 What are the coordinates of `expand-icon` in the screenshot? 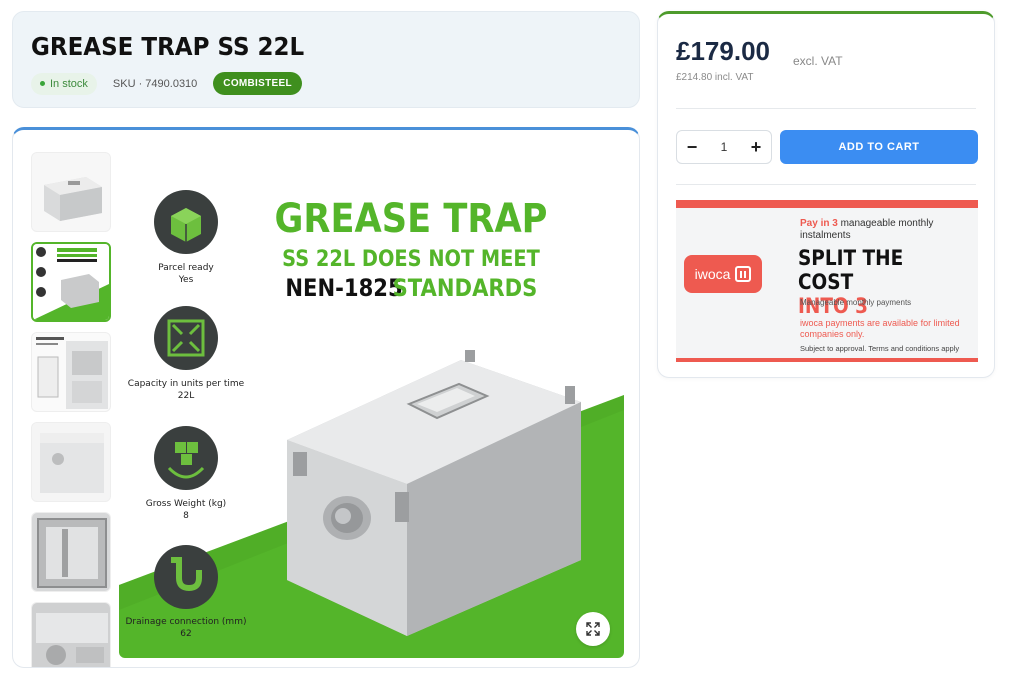 It's located at (593, 629).